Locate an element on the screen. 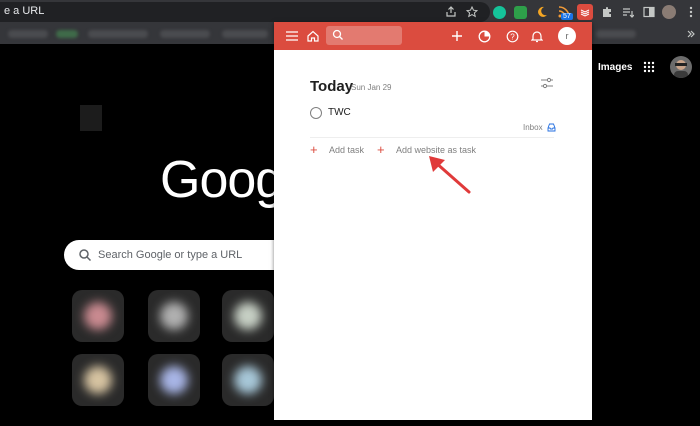 The width and height of the screenshot is (700, 426). add-task-label: Add task is located at coordinates (347, 150).